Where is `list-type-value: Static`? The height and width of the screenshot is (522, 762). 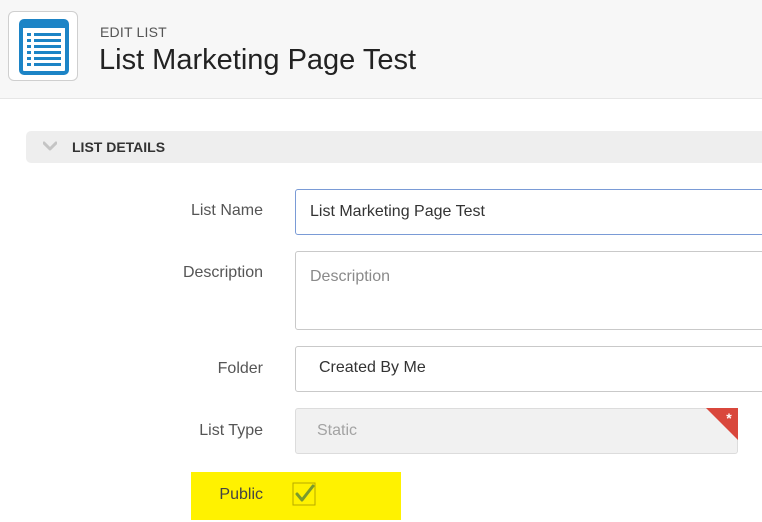 list-type-value: Static is located at coordinates (337, 430).